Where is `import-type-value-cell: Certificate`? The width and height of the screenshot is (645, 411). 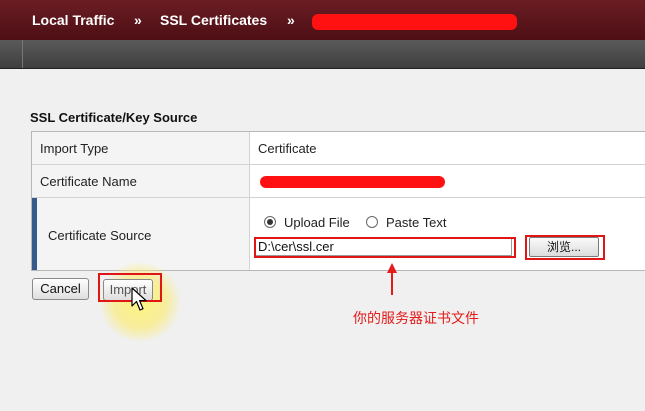 import-type-value-cell: Certificate is located at coordinates (447, 148).